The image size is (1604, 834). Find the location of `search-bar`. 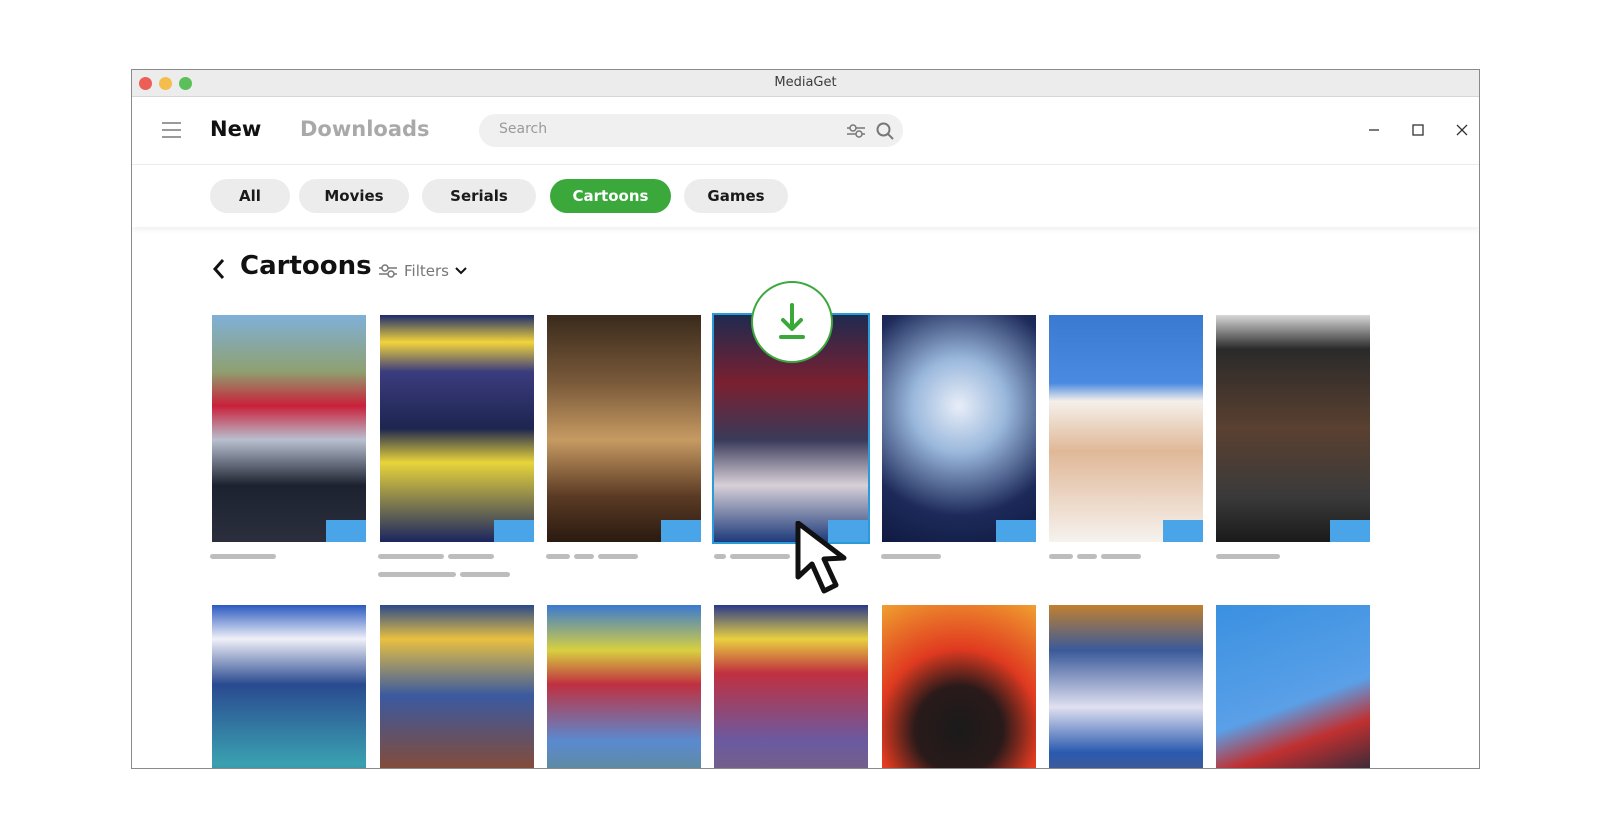

search-bar is located at coordinates (691, 130).